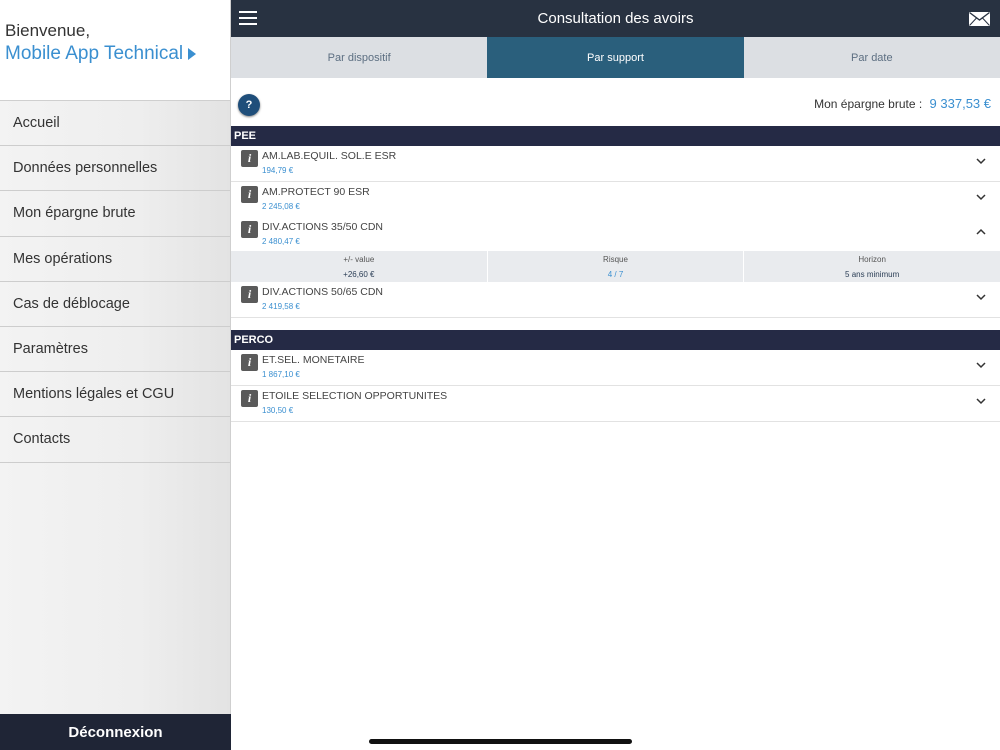 This screenshot has height=750, width=1000. I want to click on detail-horizon: Horizon 5 ans minimum, so click(872, 266).